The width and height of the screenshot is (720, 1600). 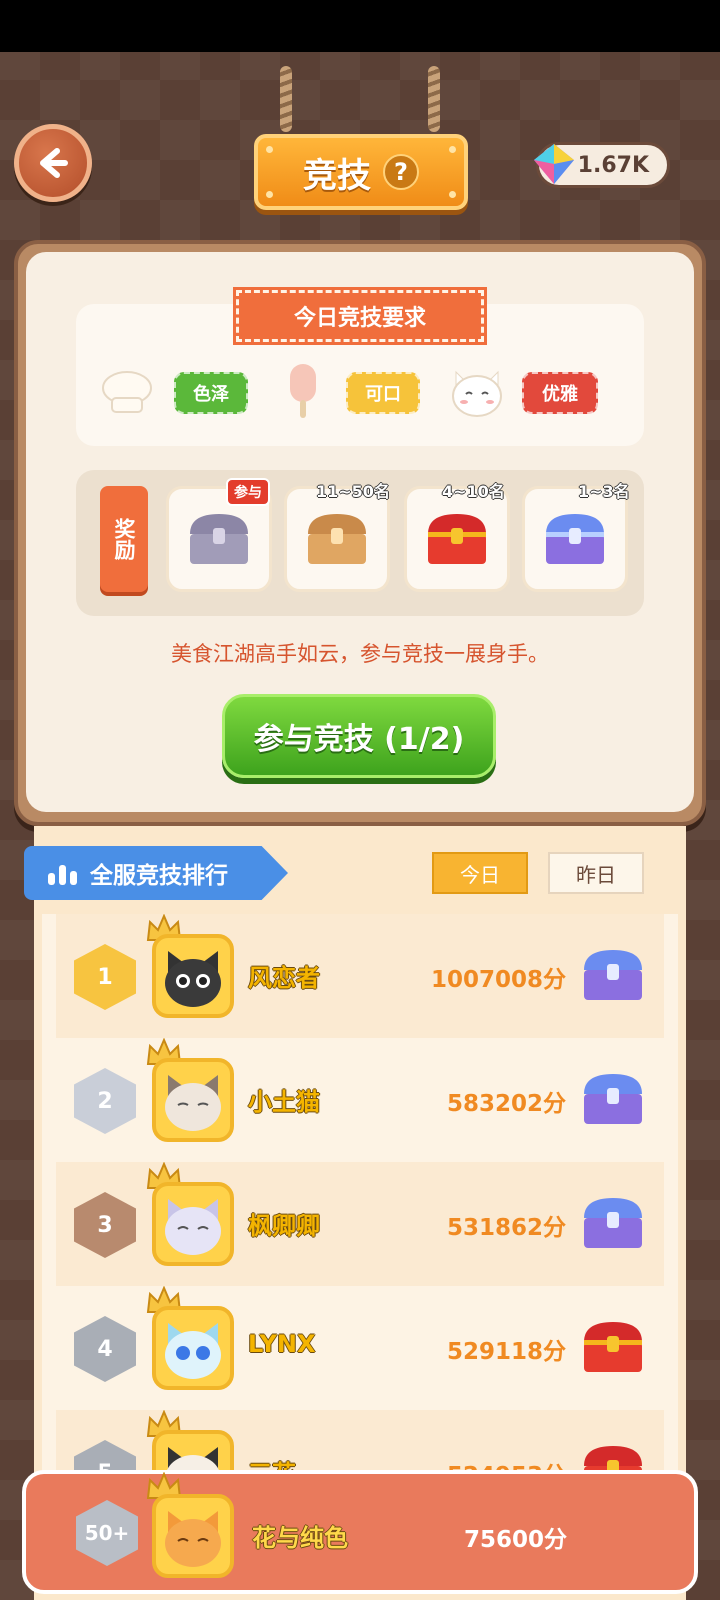 What do you see at coordinates (360, 1224) in the screenshot?
I see `table-row: 3 枫卿卿 531862分` at bounding box center [360, 1224].